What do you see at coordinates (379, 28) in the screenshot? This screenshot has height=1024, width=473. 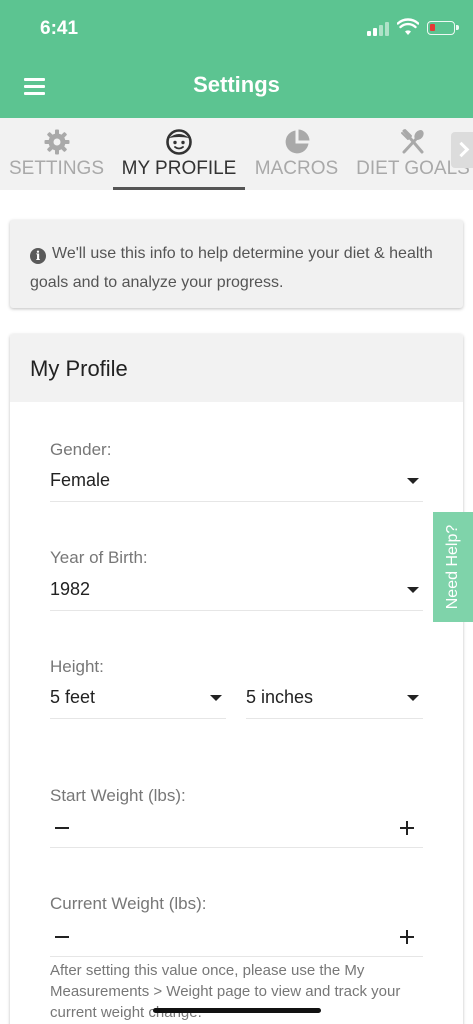 I see `signal-icon` at bounding box center [379, 28].